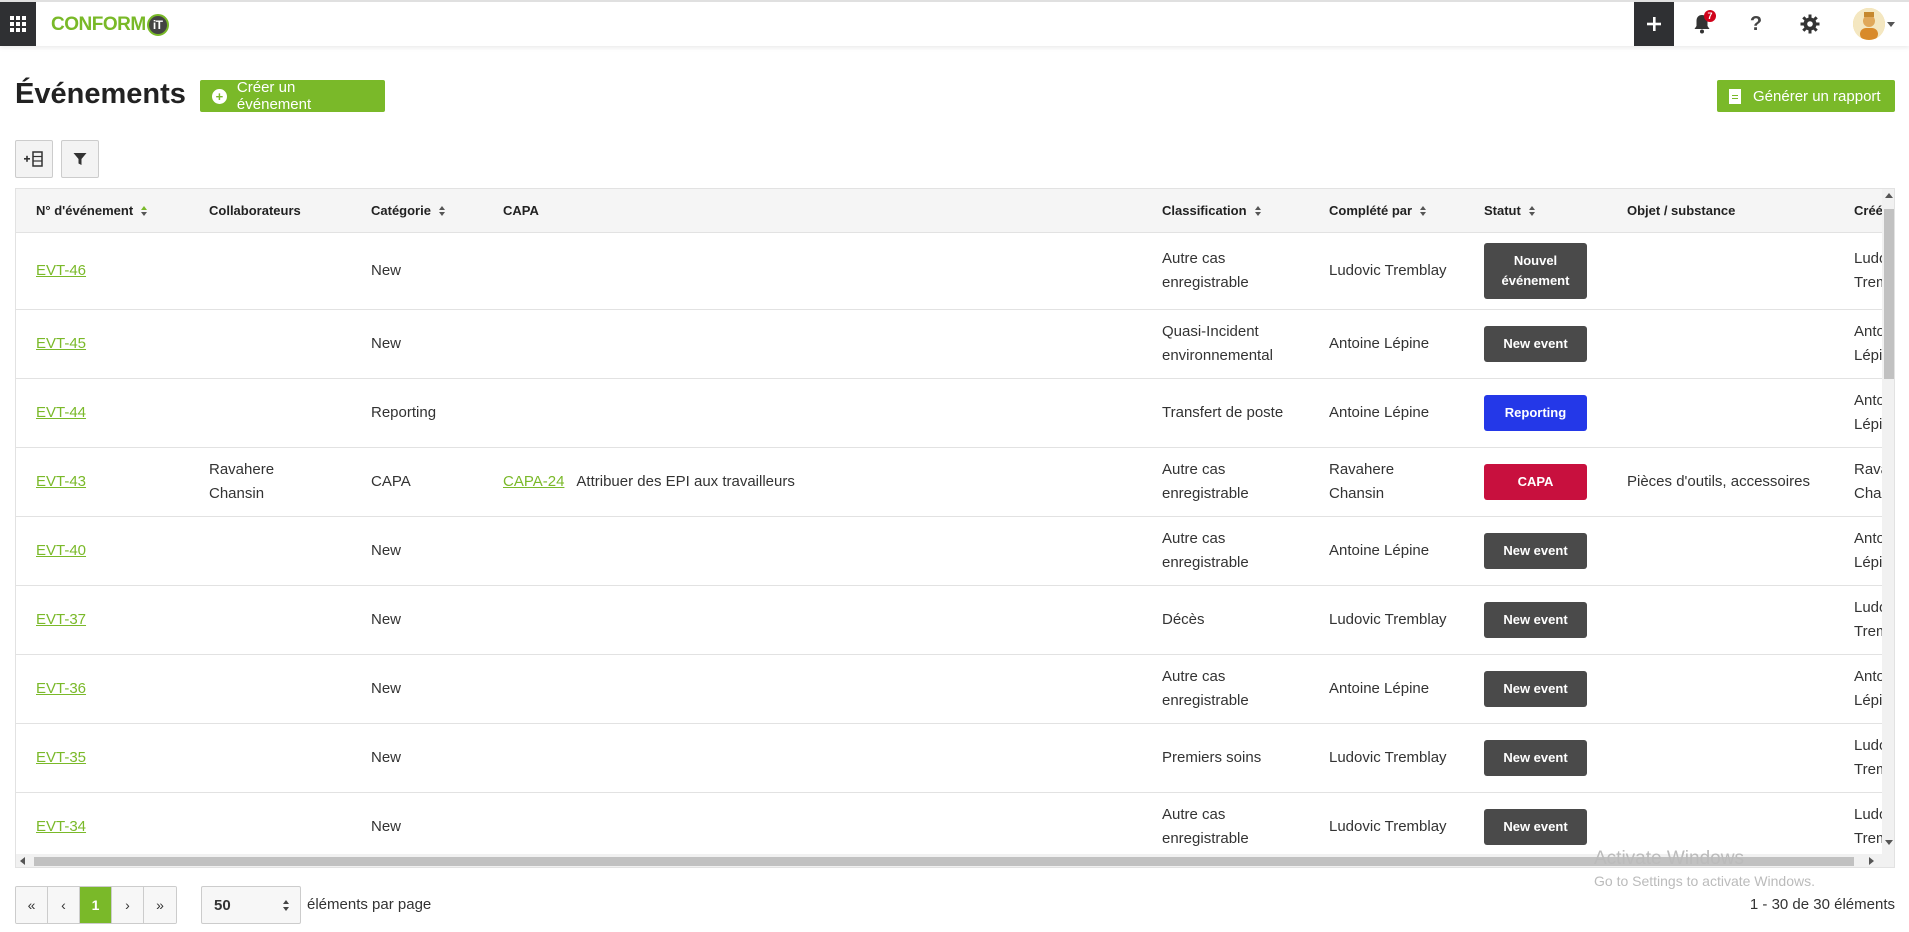 The width and height of the screenshot is (1909, 932). I want to click on column-header-category: Catégorie, so click(408, 211).